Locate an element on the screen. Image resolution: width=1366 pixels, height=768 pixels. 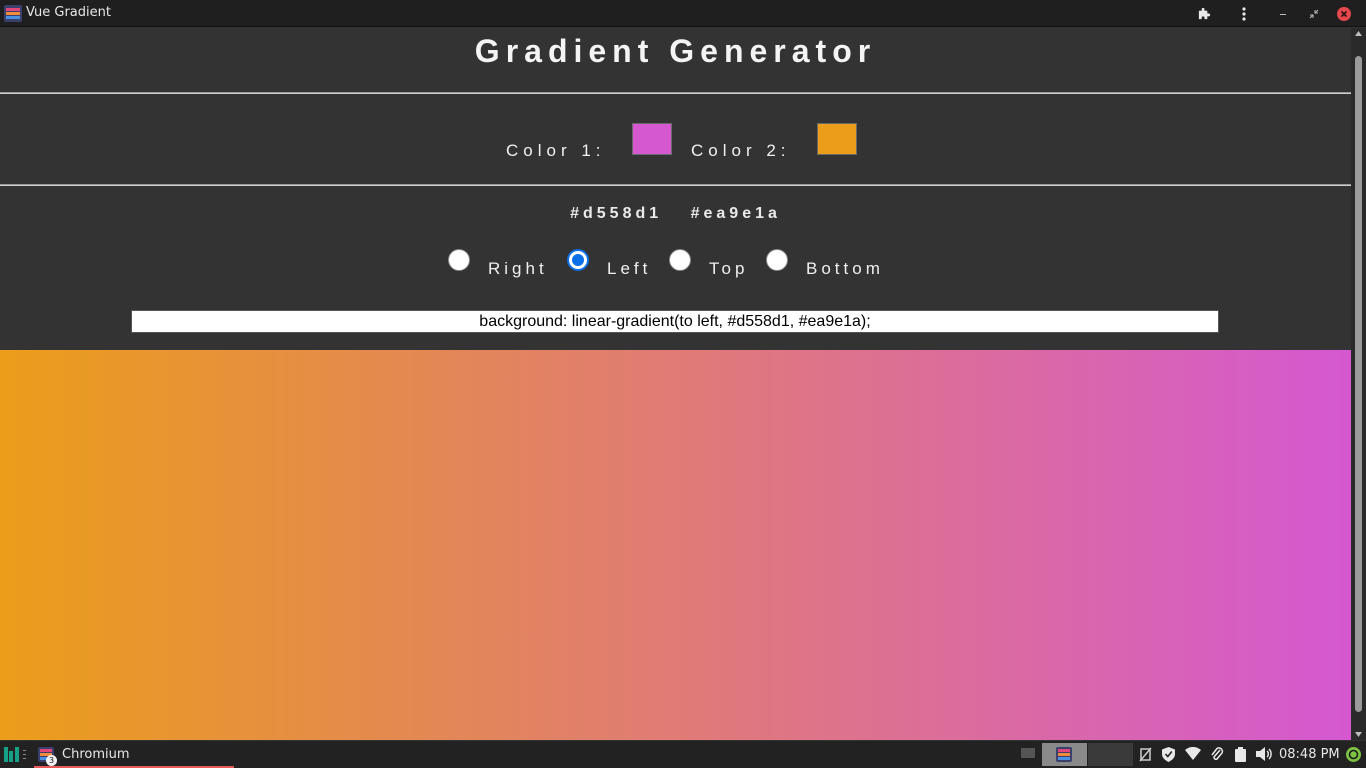
extensions-icon is located at coordinates (1204, 13).